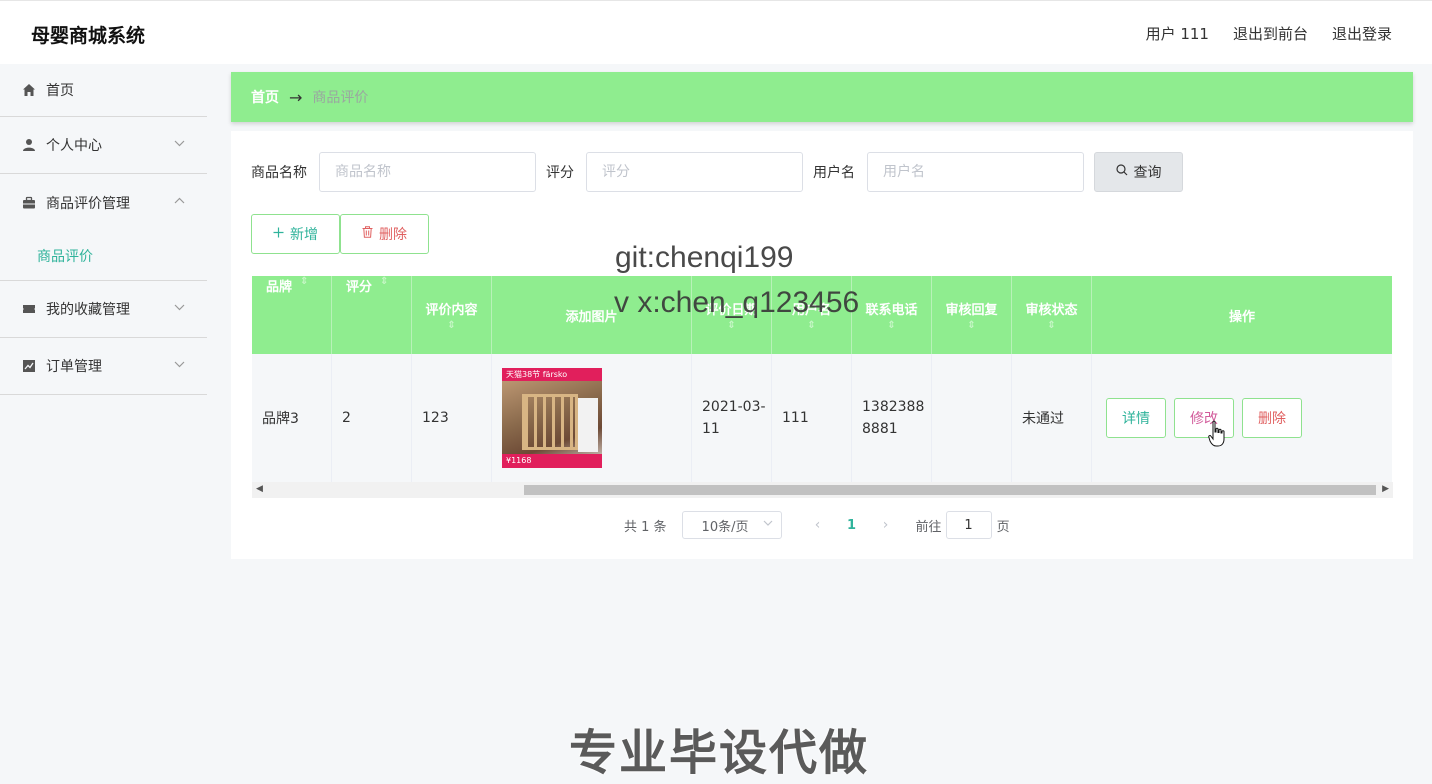 The height and width of the screenshot is (784, 1432). What do you see at coordinates (372, 315) in the screenshot?
I see `column-header-score: 评分 ⇕` at bounding box center [372, 315].